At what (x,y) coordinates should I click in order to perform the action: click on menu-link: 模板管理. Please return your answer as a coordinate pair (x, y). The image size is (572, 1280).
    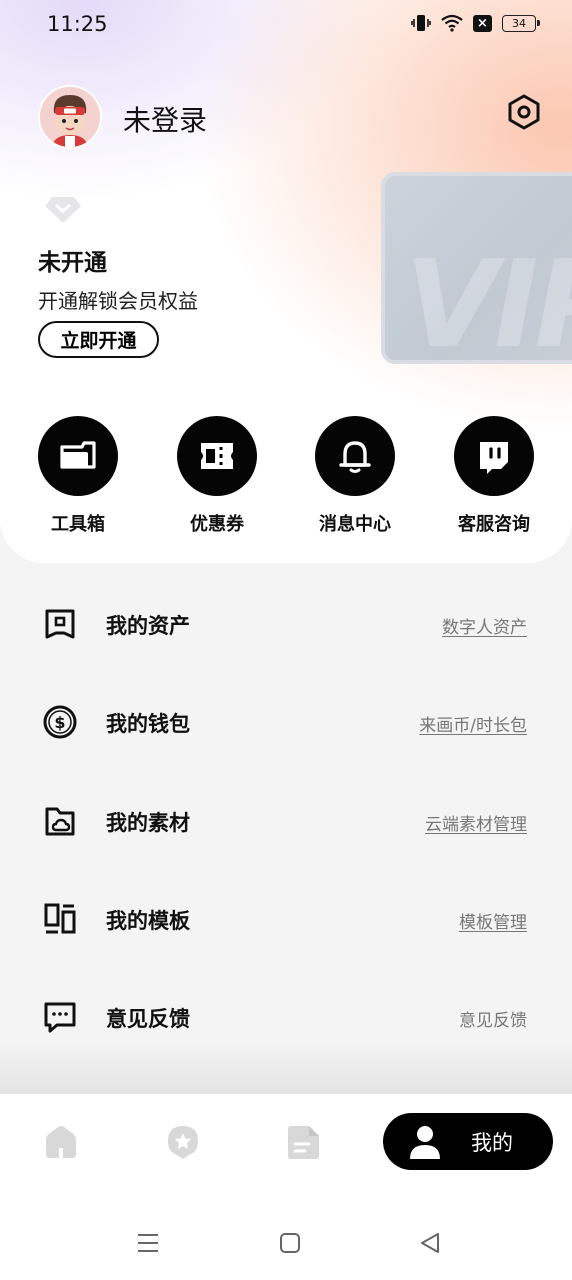
    Looking at the image, I should click on (493, 920).